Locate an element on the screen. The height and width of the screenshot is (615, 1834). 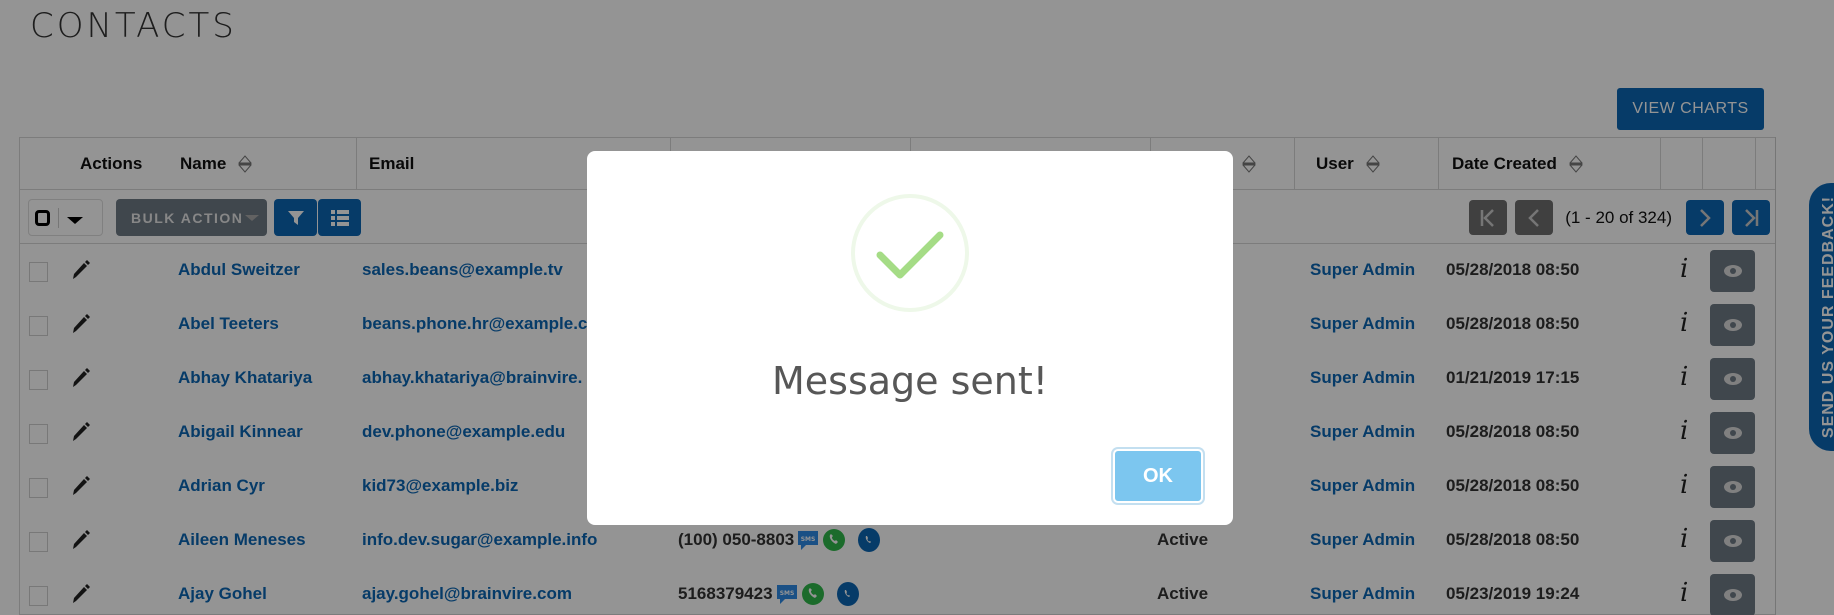
ok-button: OK is located at coordinates (1158, 476).